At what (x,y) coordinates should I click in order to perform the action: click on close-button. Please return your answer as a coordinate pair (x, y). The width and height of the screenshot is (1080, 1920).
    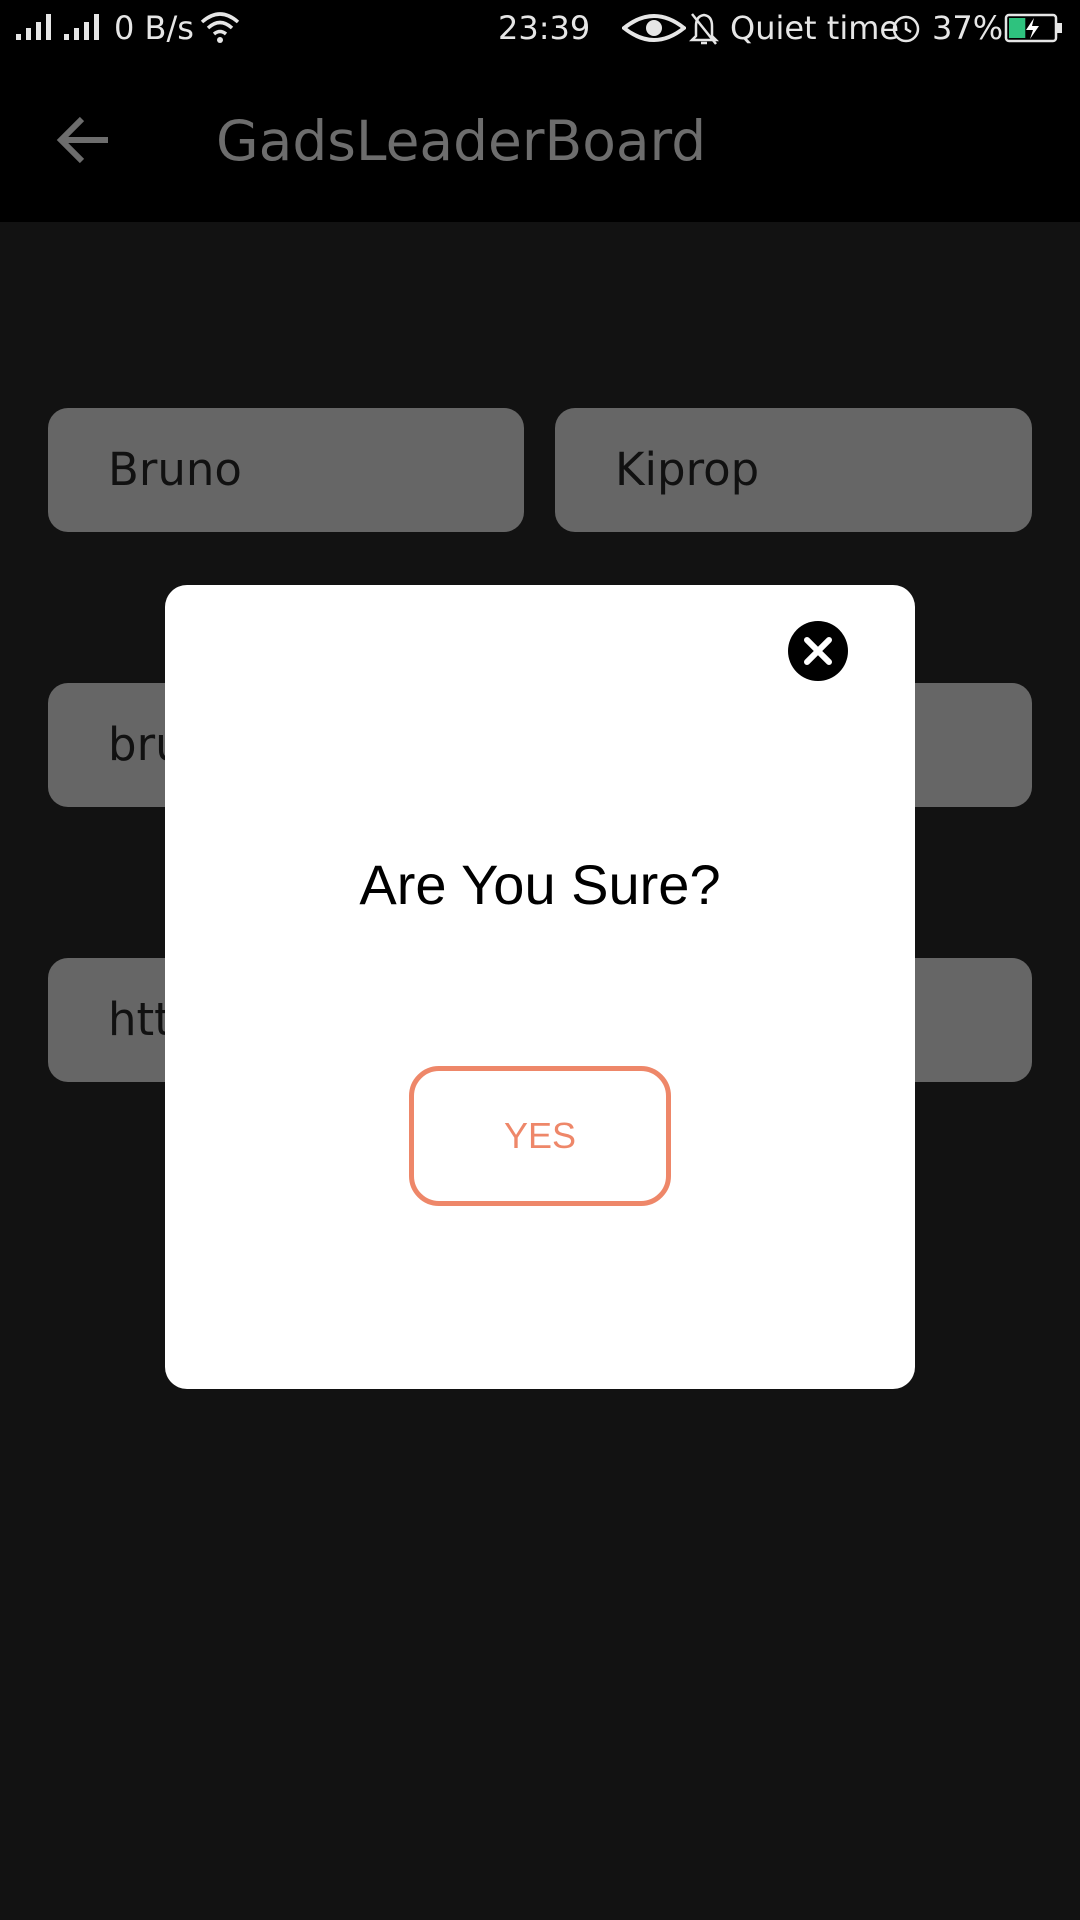
    Looking at the image, I should click on (818, 651).